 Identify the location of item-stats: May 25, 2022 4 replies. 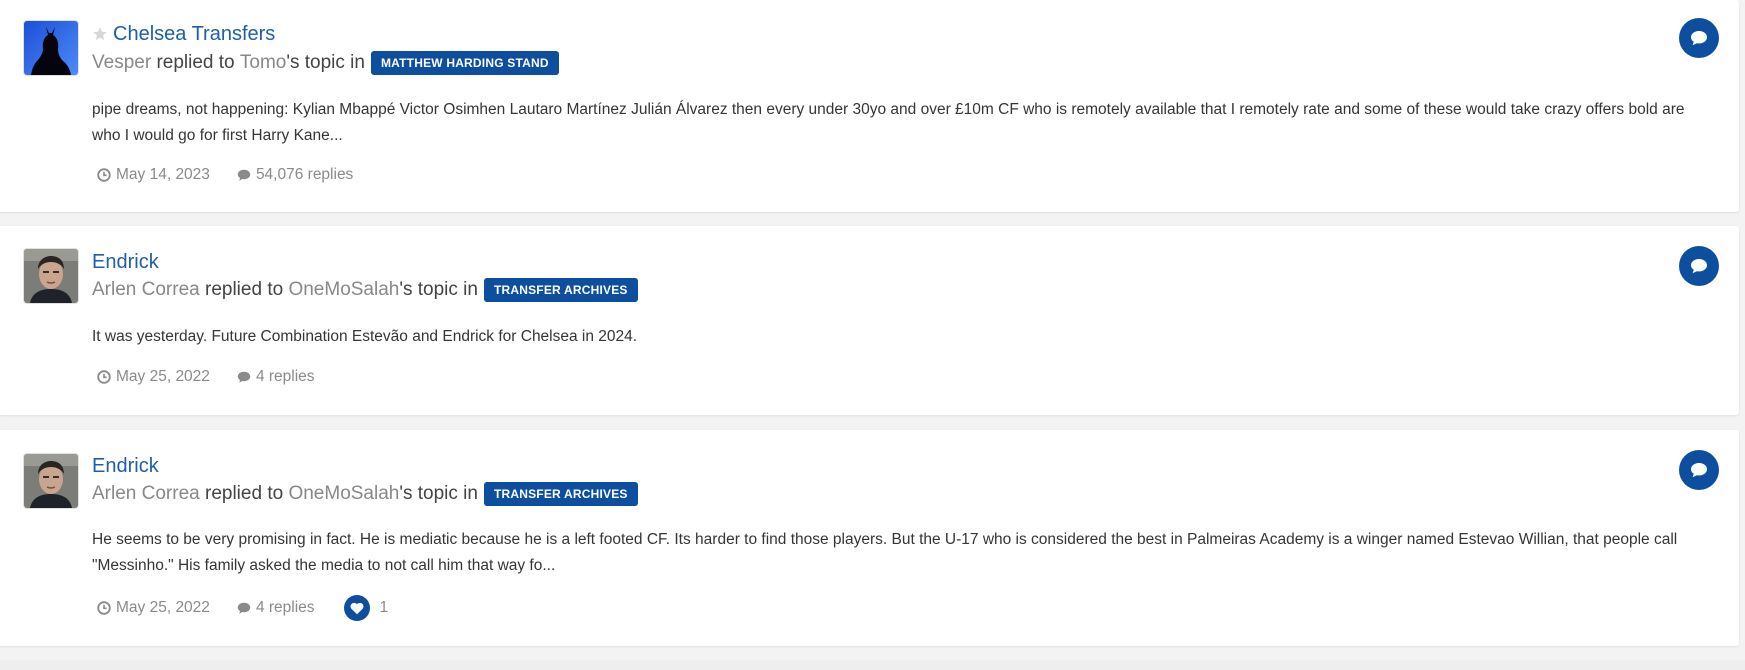
(219, 377).